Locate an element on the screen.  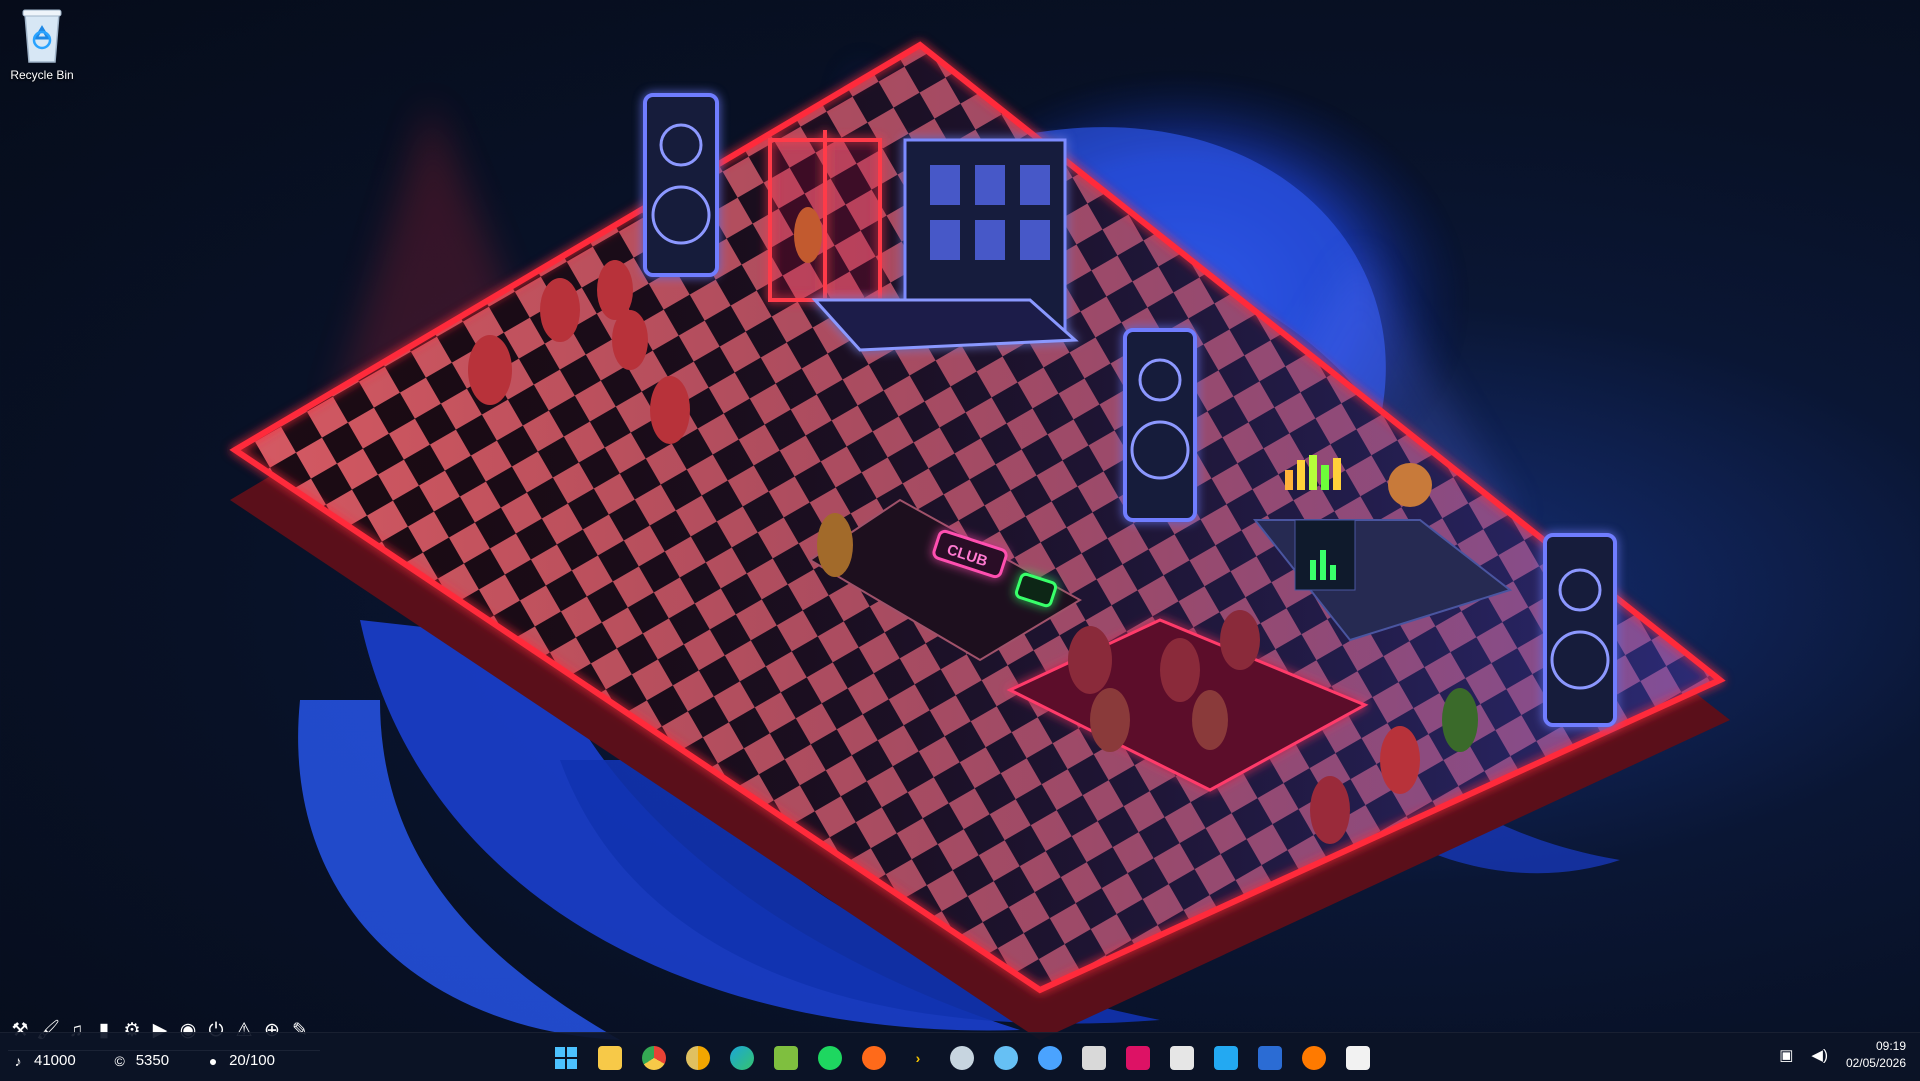
unity-cube-icon is located at coordinates (1094, 1058).